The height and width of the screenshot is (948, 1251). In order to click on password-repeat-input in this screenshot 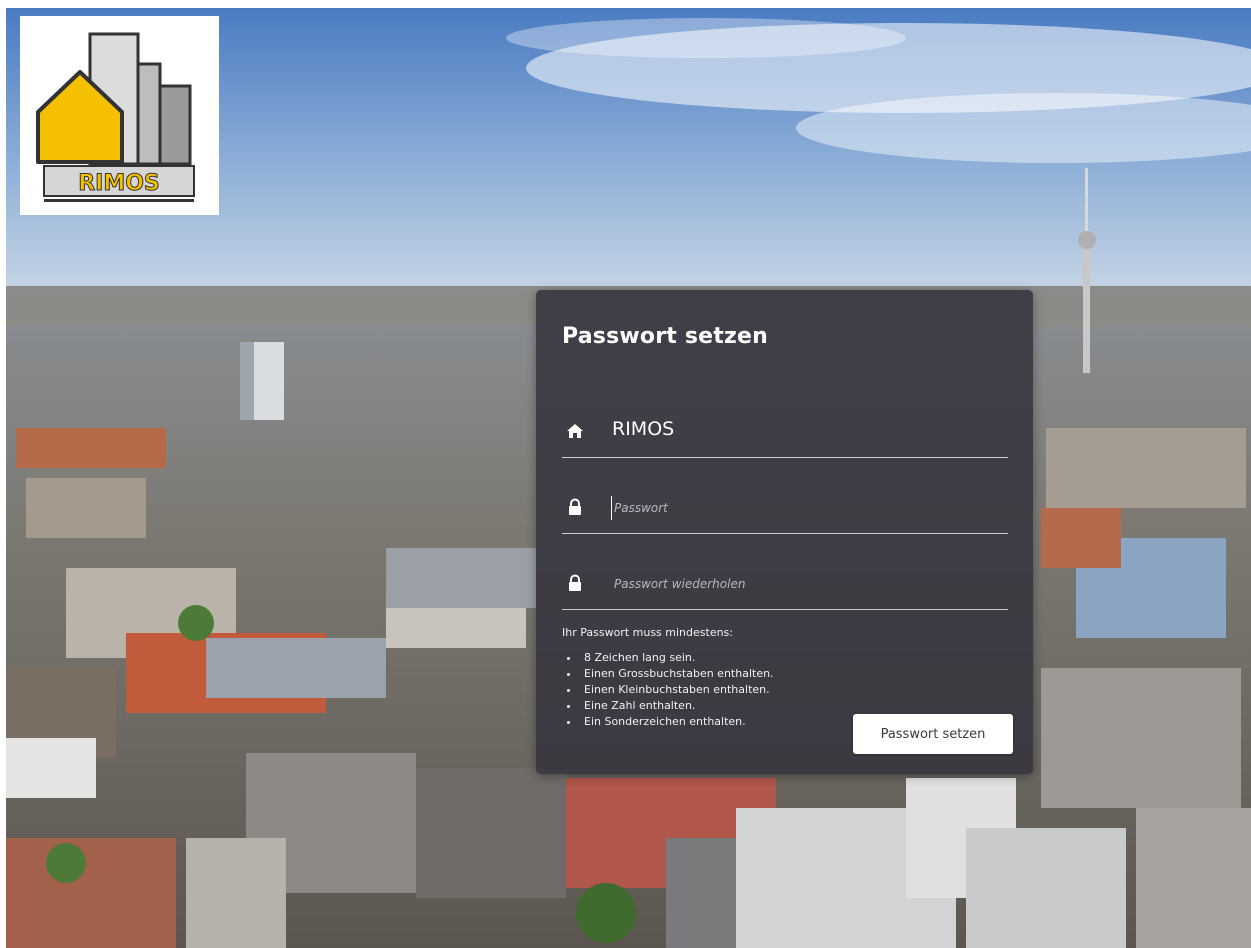, I will do `click(809, 584)`.